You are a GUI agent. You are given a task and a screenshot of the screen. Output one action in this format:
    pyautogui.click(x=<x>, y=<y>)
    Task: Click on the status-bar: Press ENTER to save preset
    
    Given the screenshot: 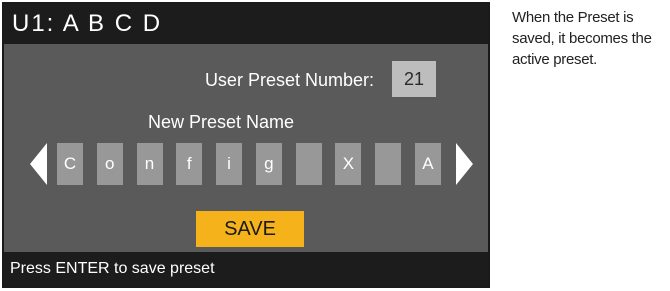 What is the action you would take?
    pyautogui.click(x=246, y=269)
    